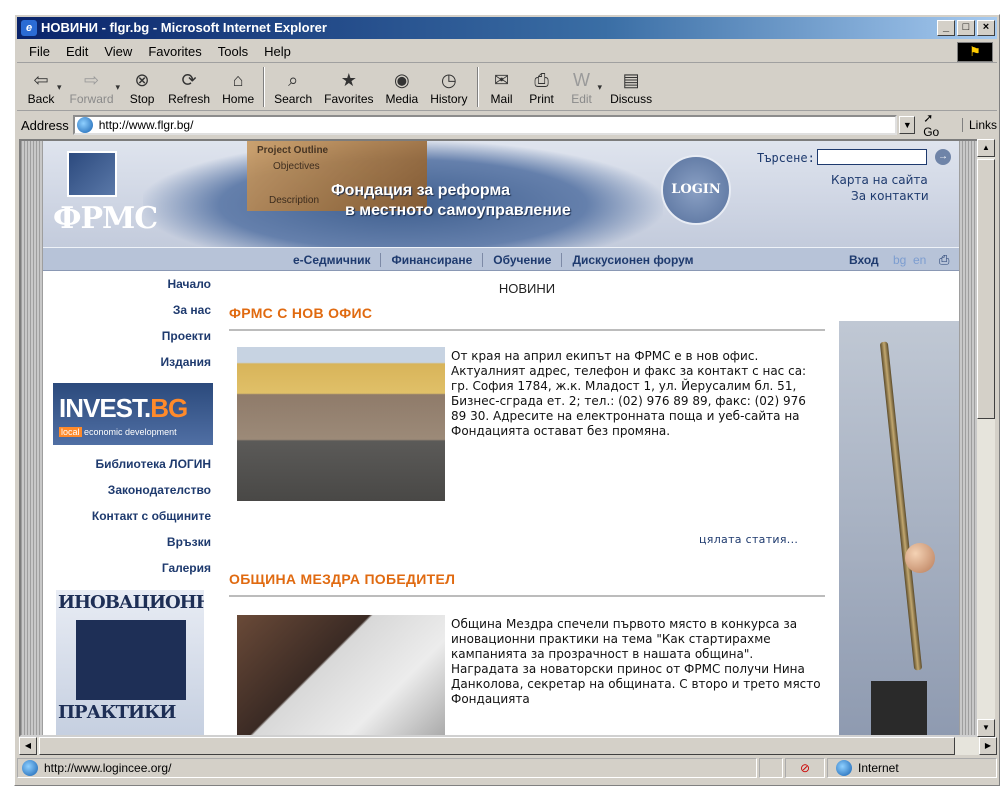  What do you see at coordinates (937, 125) in the screenshot?
I see `go-button: ➚ Go` at bounding box center [937, 125].